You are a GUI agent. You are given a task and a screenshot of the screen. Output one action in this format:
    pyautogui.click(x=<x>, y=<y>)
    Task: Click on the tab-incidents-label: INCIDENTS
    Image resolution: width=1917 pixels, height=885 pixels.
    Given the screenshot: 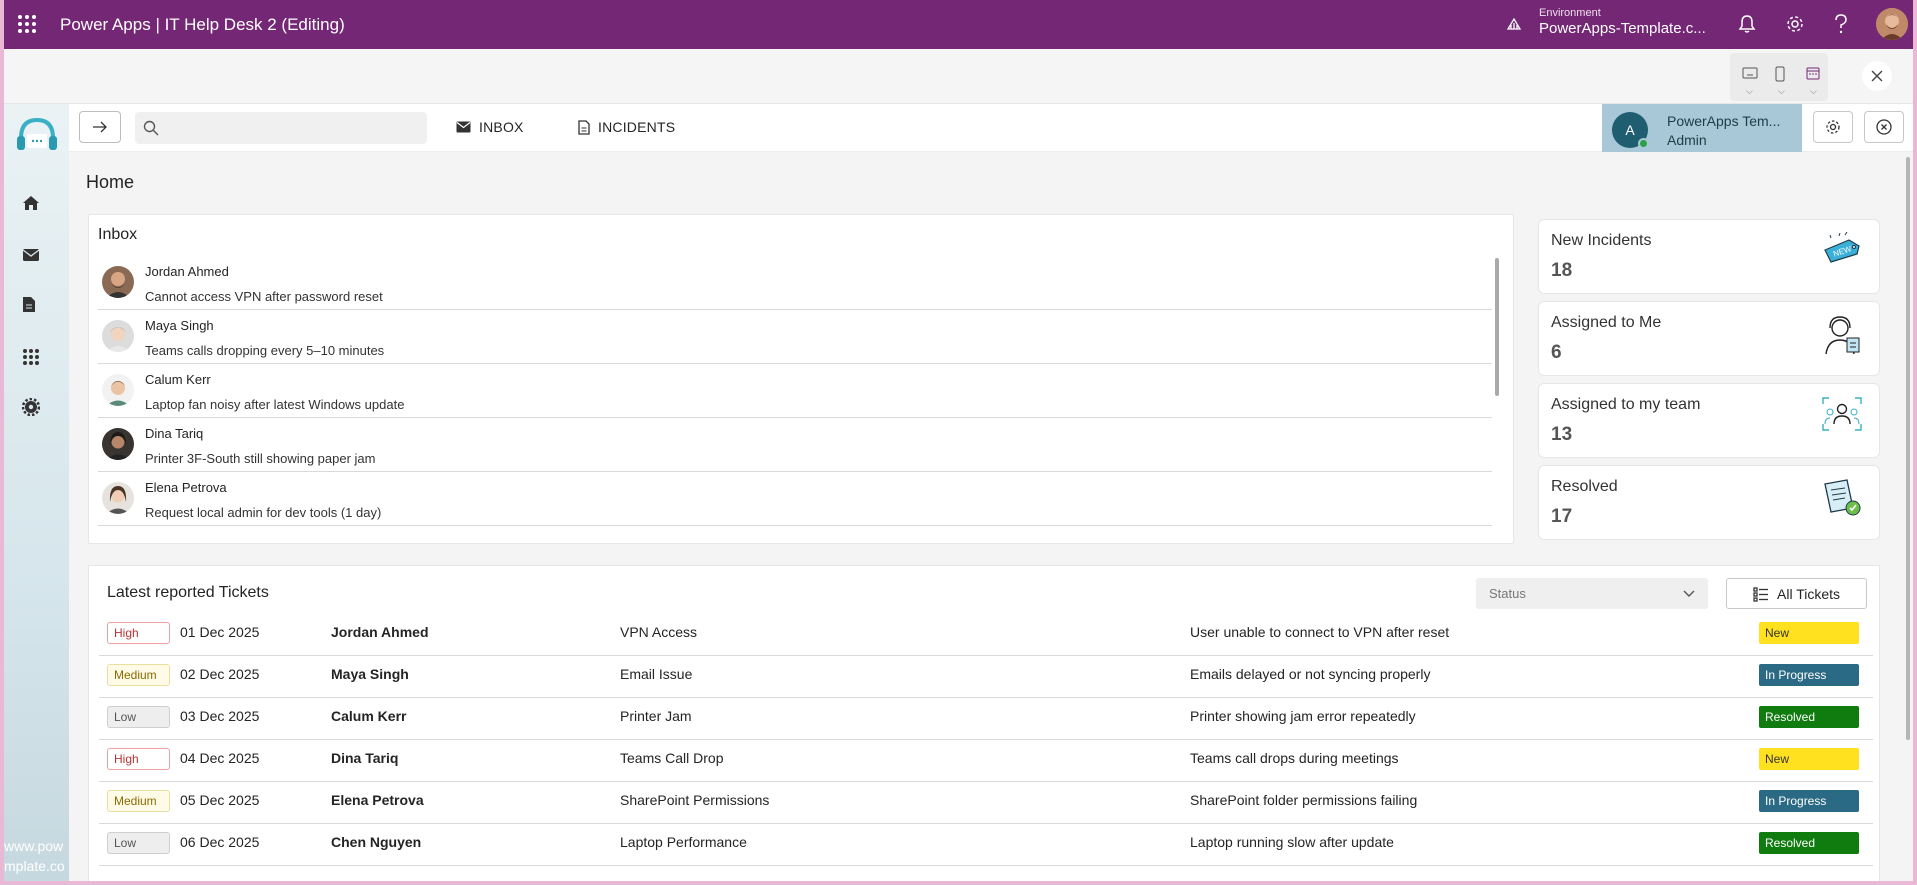 What is the action you would take?
    pyautogui.click(x=637, y=127)
    